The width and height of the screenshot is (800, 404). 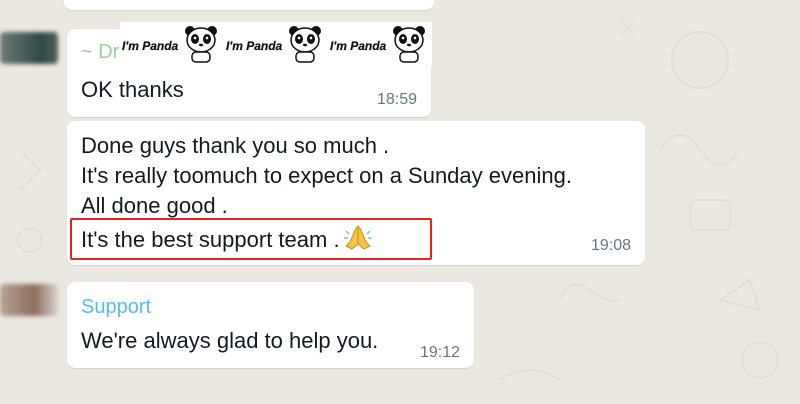 What do you see at coordinates (154, 205) in the screenshot?
I see `message-text: All done good .` at bounding box center [154, 205].